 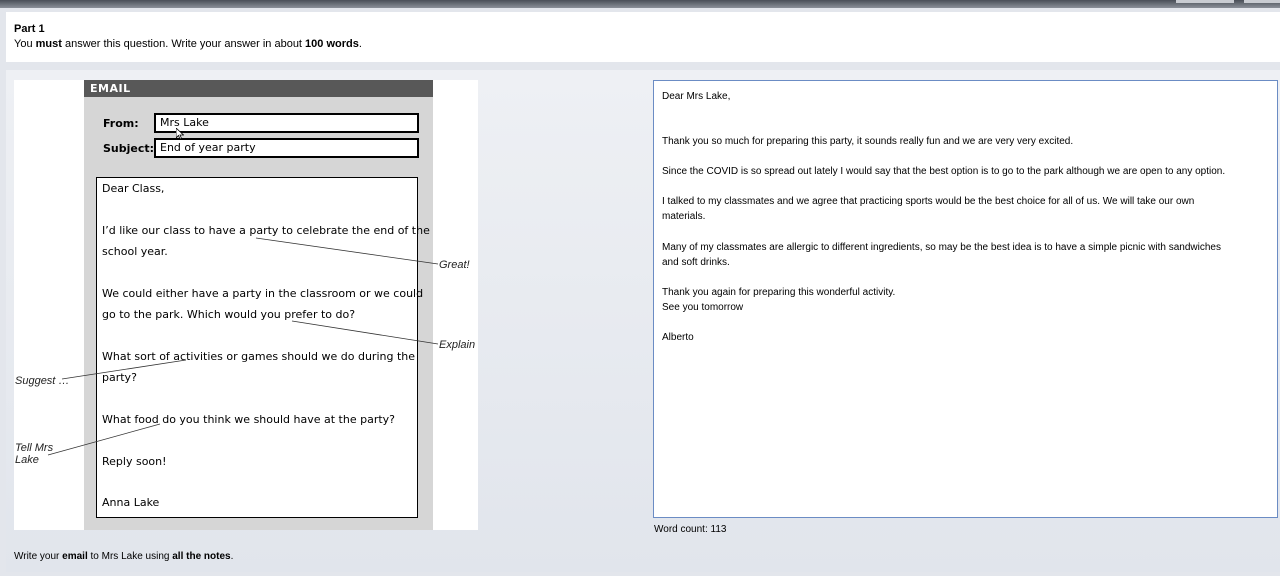 I want to click on footer-emphasis-email: email, so click(x=75, y=556).